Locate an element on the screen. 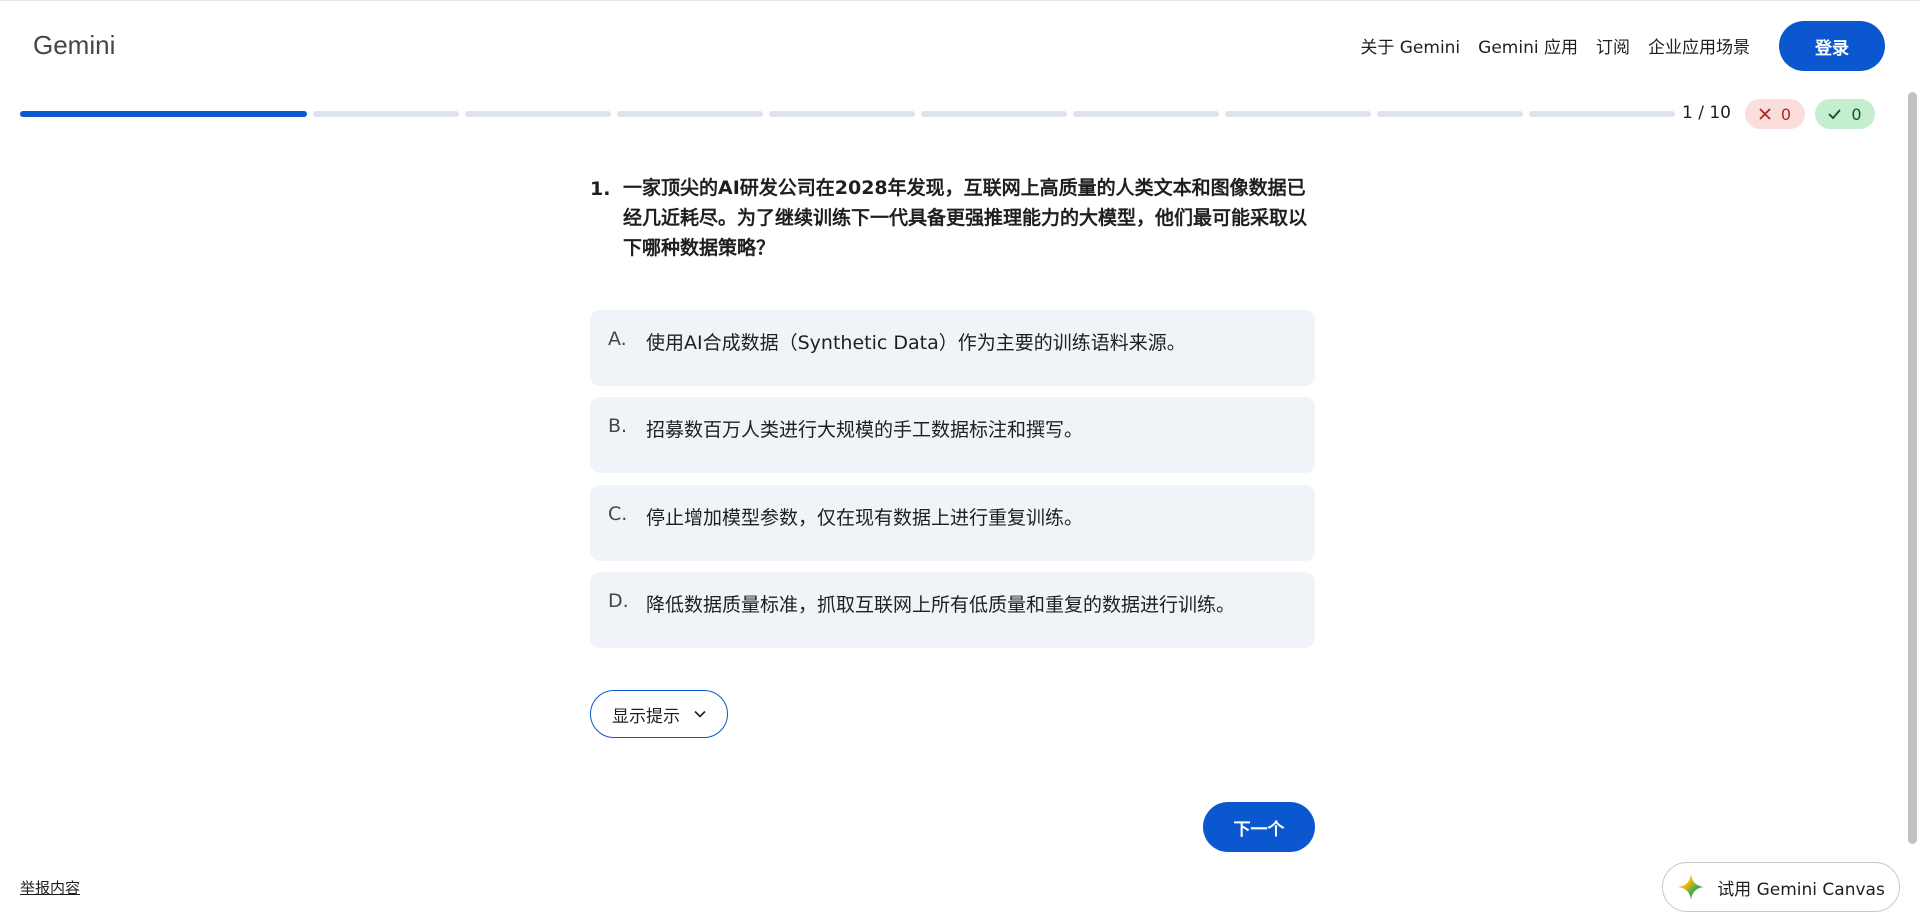 The image size is (1920, 922). option-b: B. 招募数百万人类进行大规模的手工数据标注和撰写。 is located at coordinates (952, 435).